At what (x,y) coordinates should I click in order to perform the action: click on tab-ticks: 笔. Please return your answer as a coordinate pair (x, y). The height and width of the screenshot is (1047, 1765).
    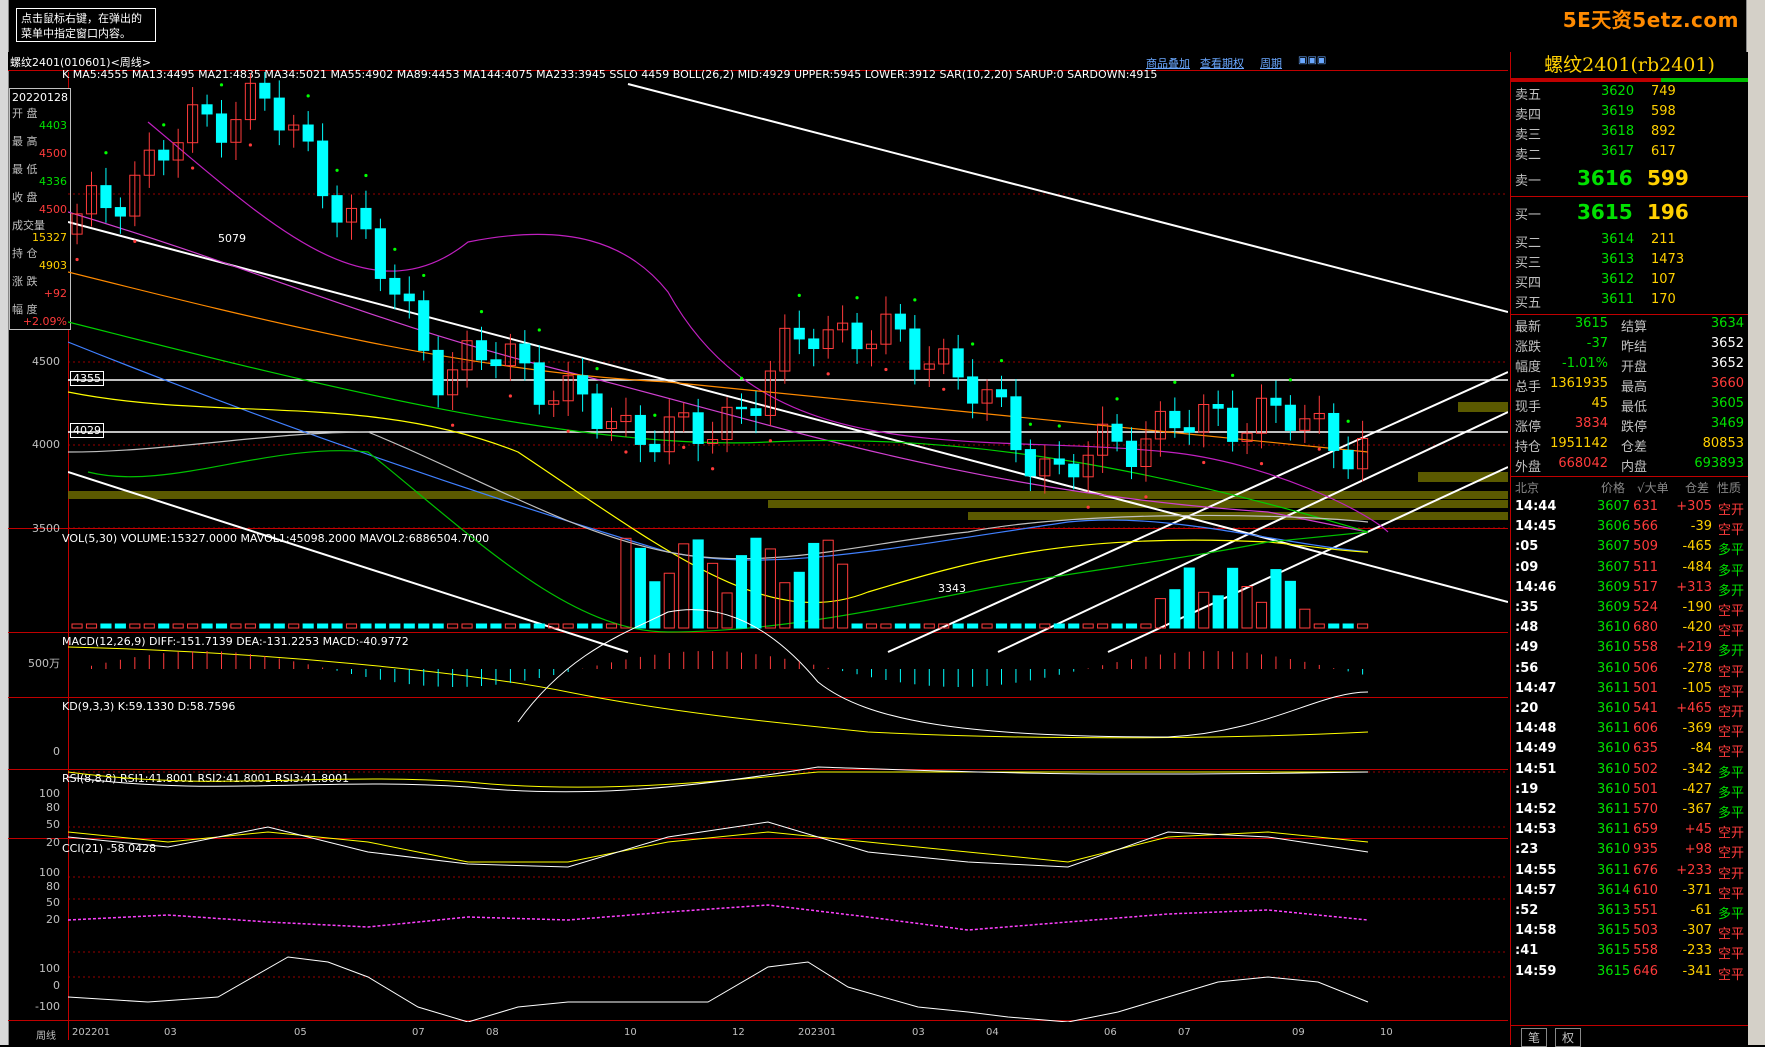
    Looking at the image, I should click on (1534, 1037).